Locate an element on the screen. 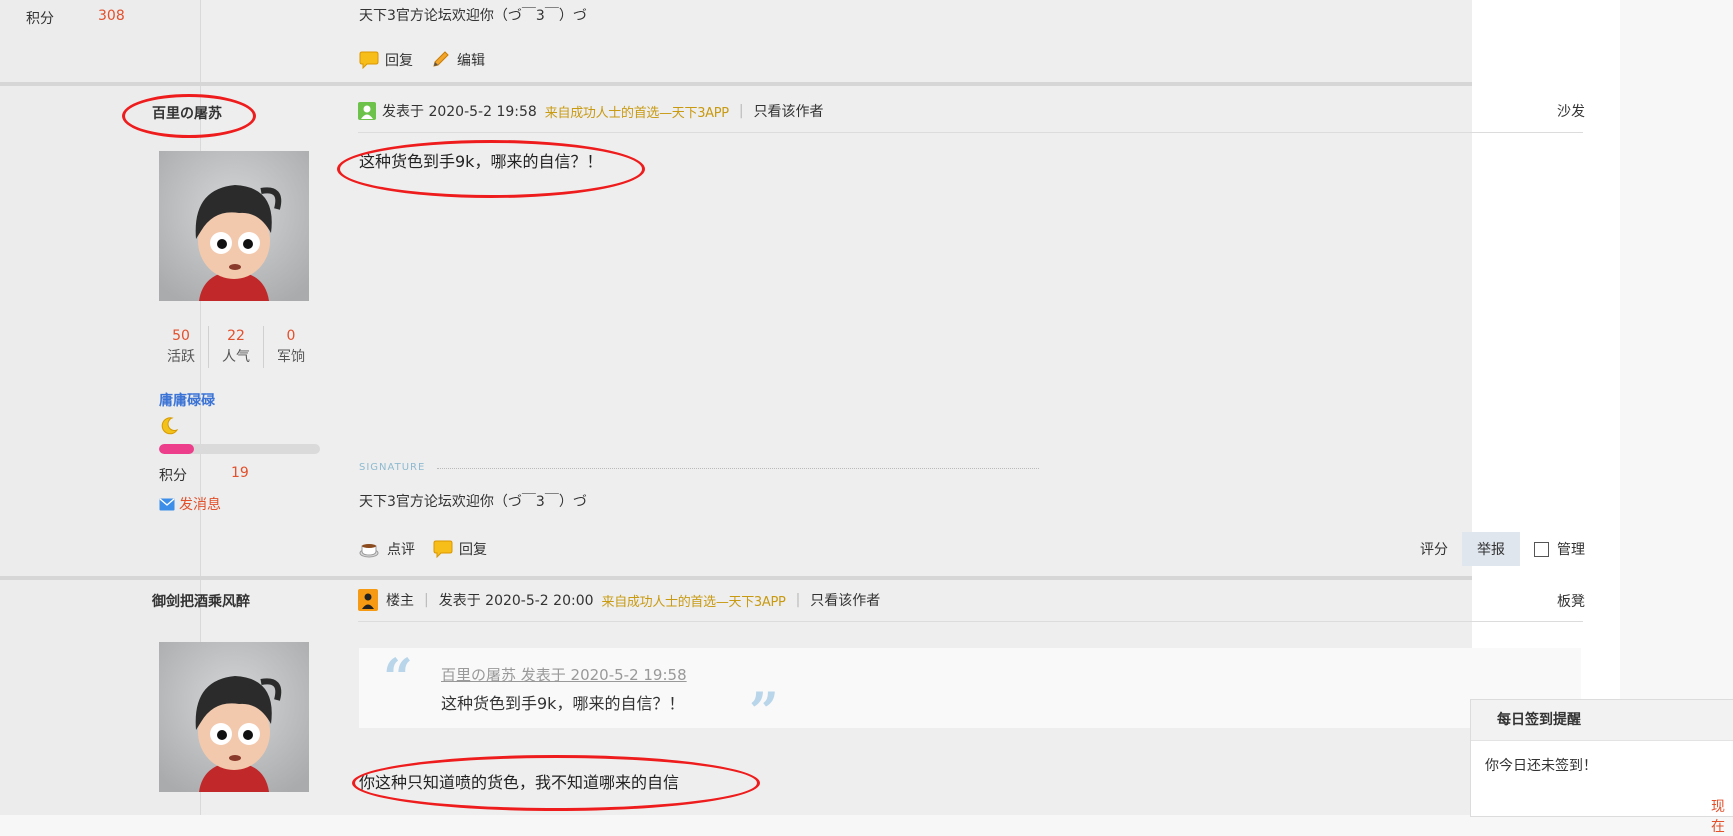  author-stats: 50 活跃 22 人气 0 军饷 is located at coordinates (236, 347).